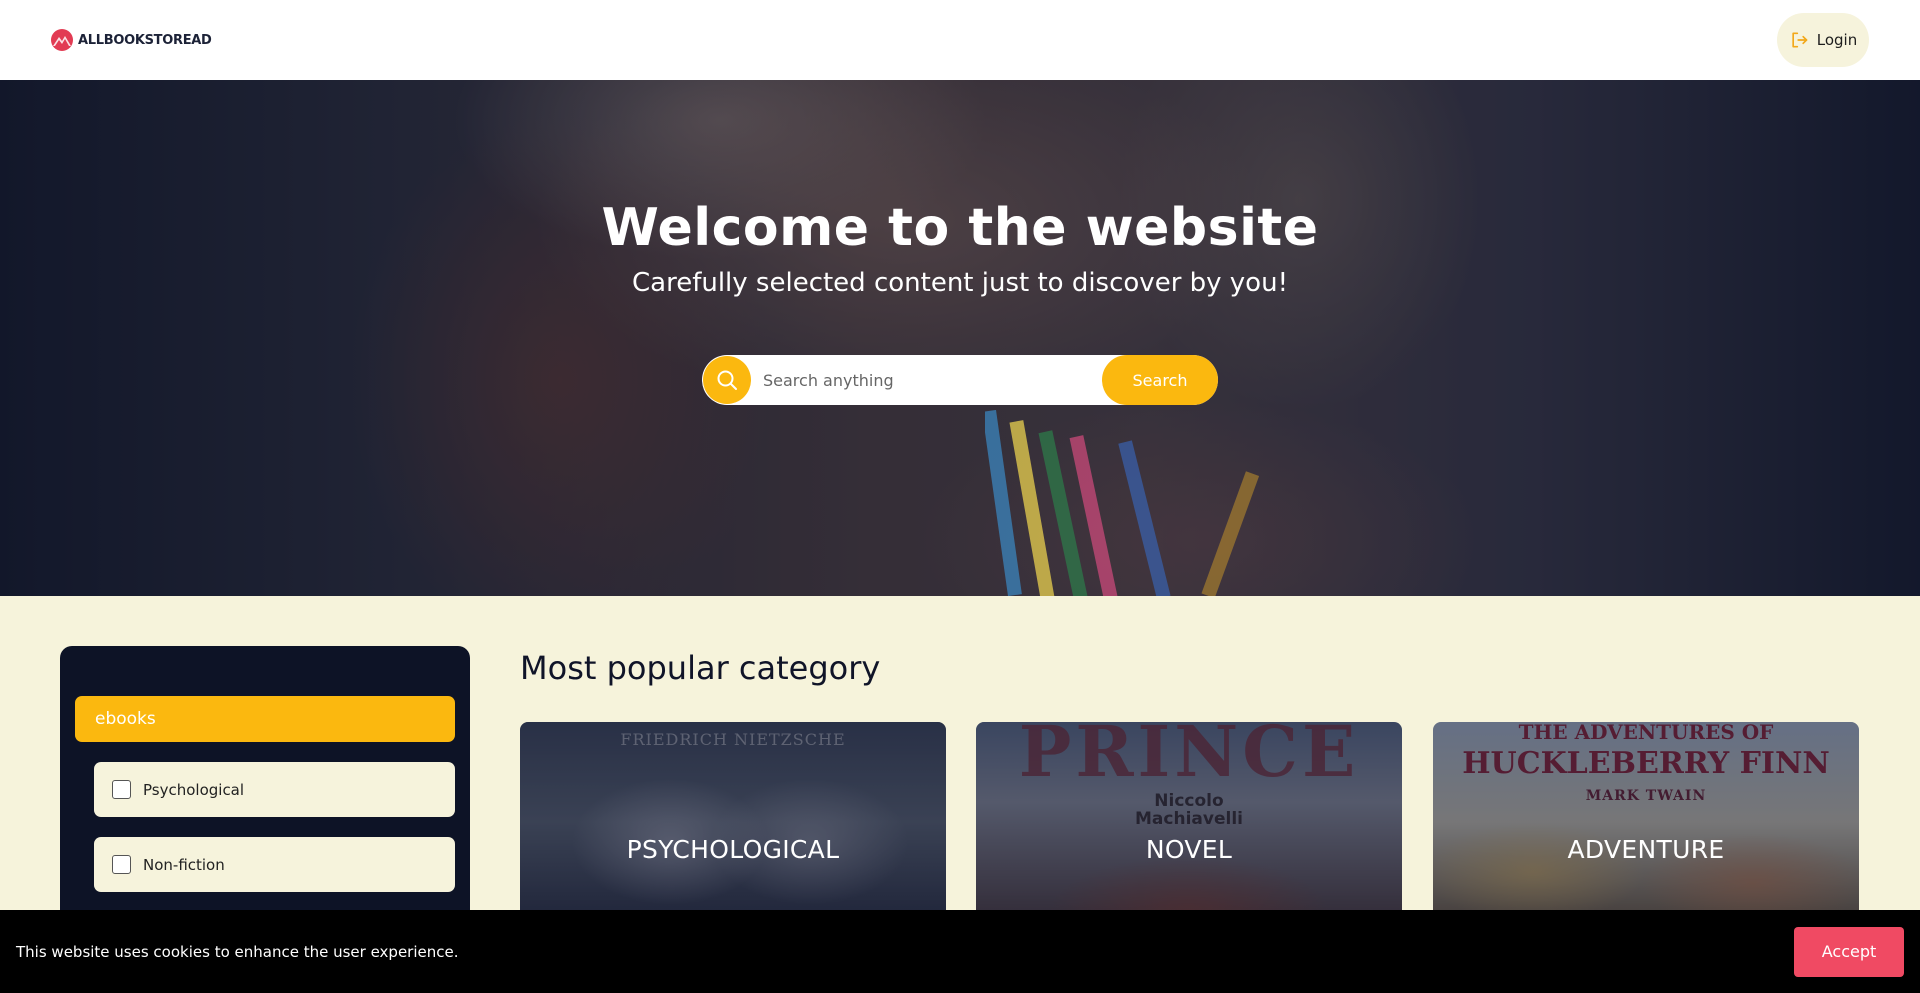  I want to click on filter-psychological: Psychological, so click(274, 789).